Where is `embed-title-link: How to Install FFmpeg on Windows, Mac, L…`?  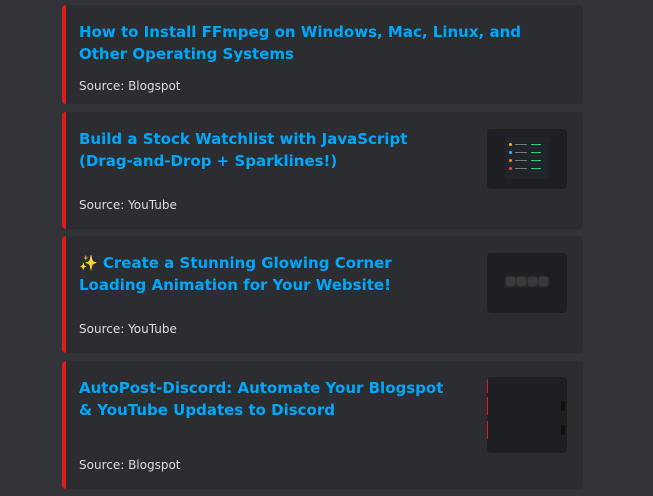 embed-title-link: How to Install FFmpeg on Windows, Mac, L… is located at coordinates (324, 43).